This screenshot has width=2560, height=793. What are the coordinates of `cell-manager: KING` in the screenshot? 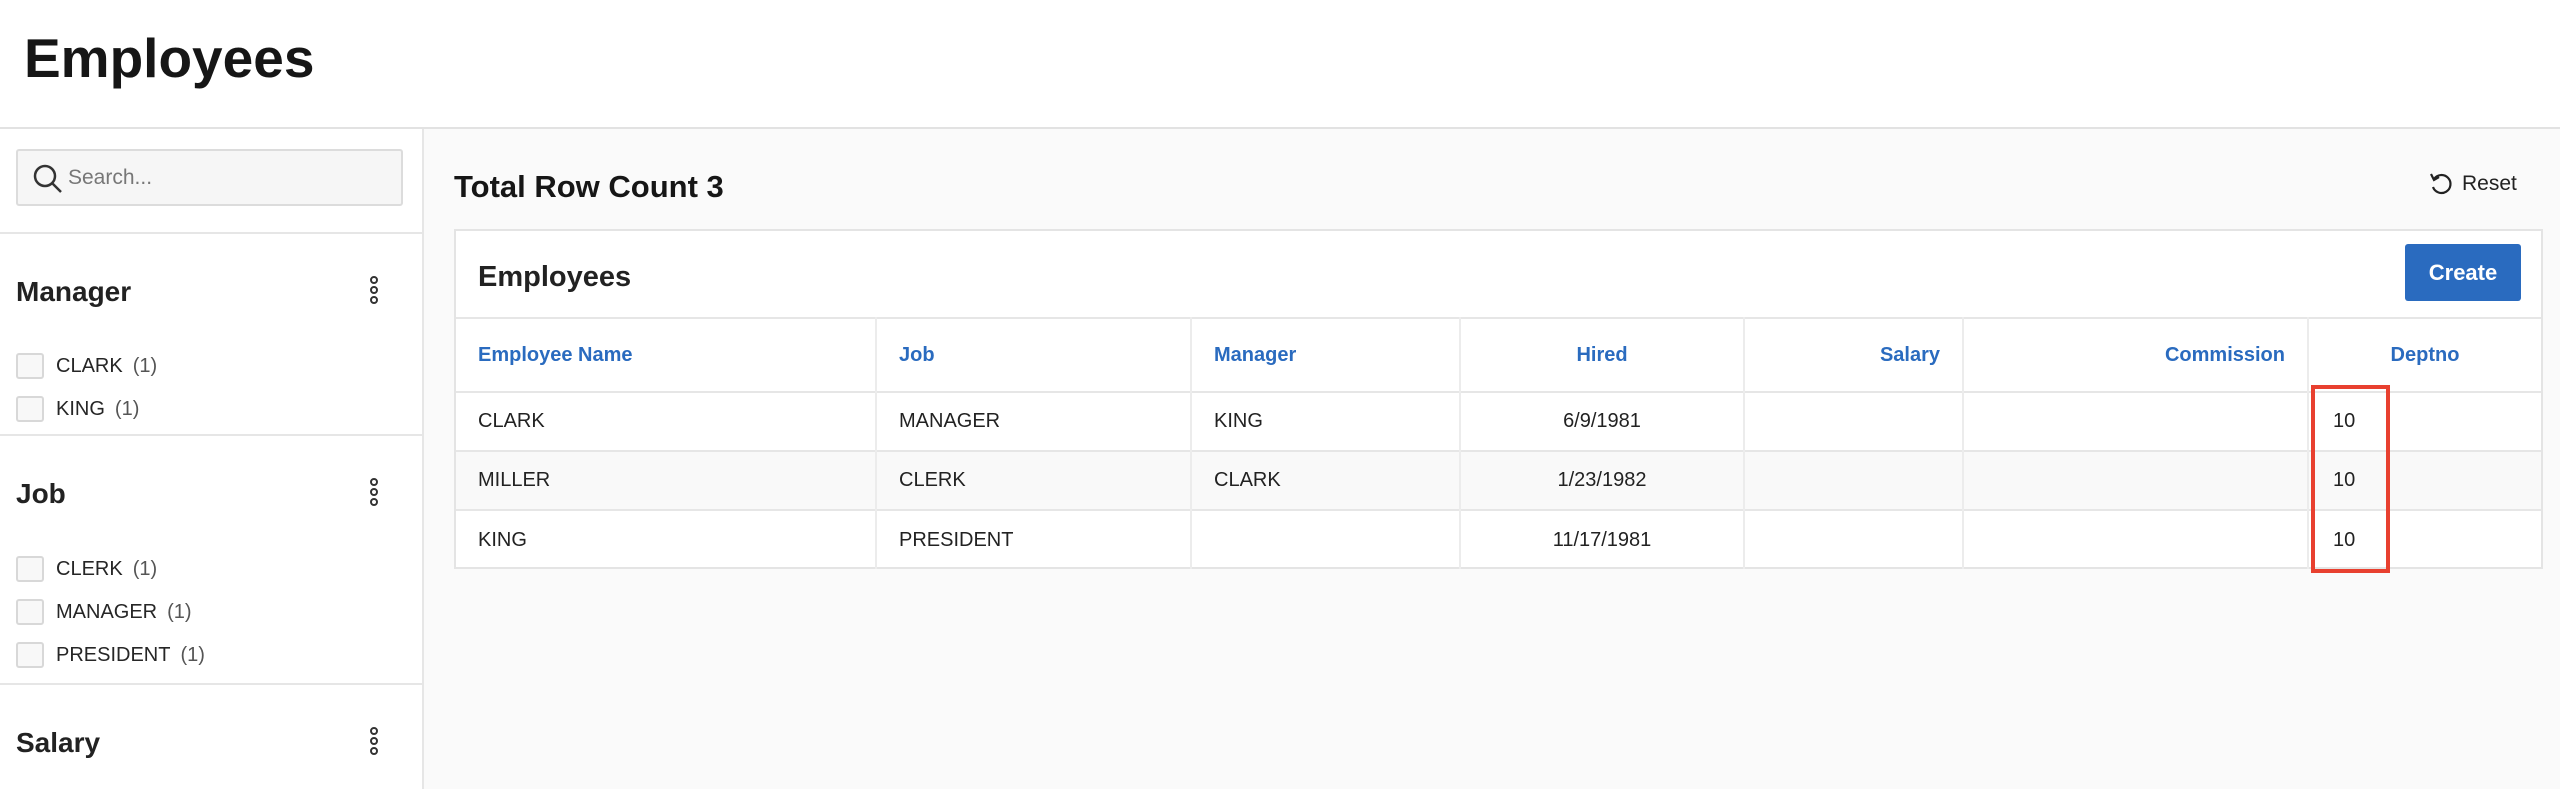 It's located at (1326, 421).